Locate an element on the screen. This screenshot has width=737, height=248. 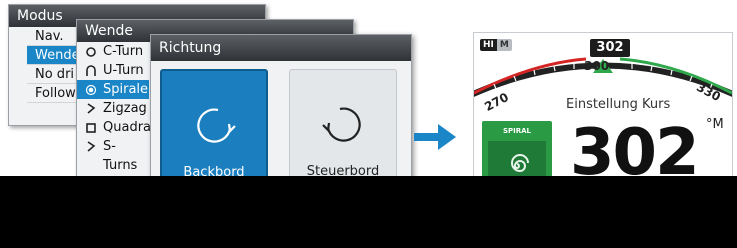
hi-m-toggle: HI M is located at coordinates (496, 45).